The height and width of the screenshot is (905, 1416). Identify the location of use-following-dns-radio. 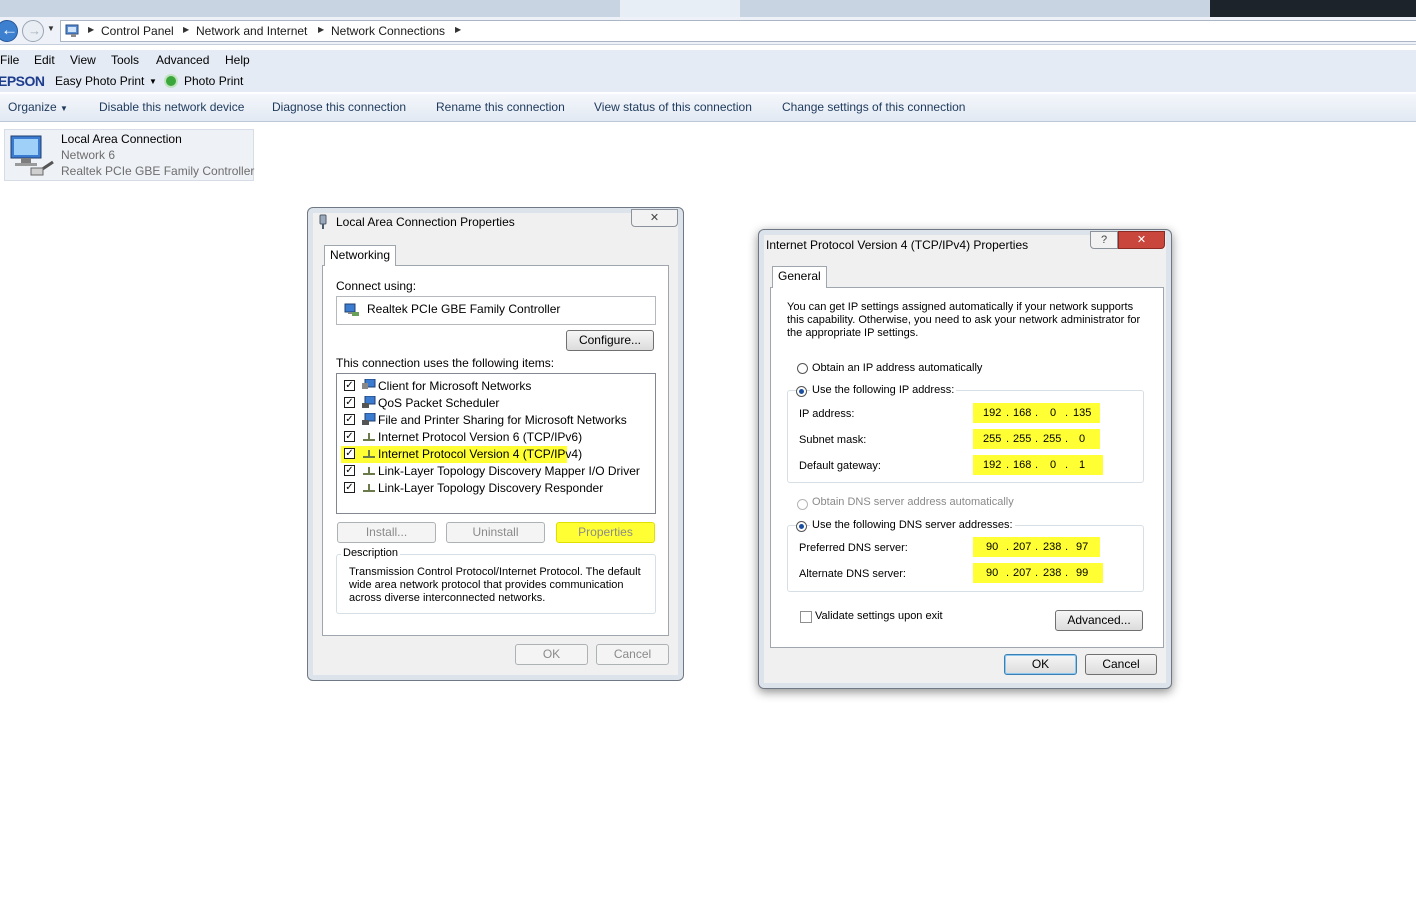
(801, 526).